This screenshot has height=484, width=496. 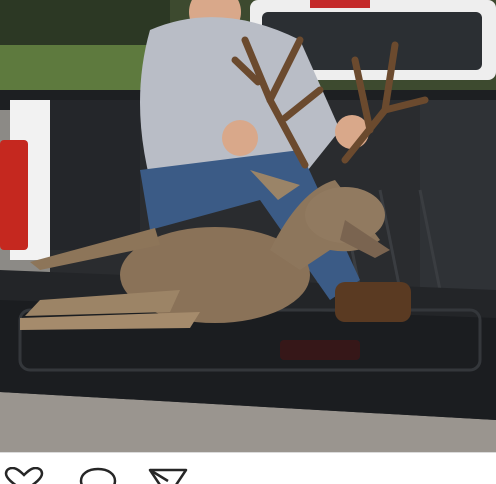 I want to click on like-button, so click(x=24, y=475).